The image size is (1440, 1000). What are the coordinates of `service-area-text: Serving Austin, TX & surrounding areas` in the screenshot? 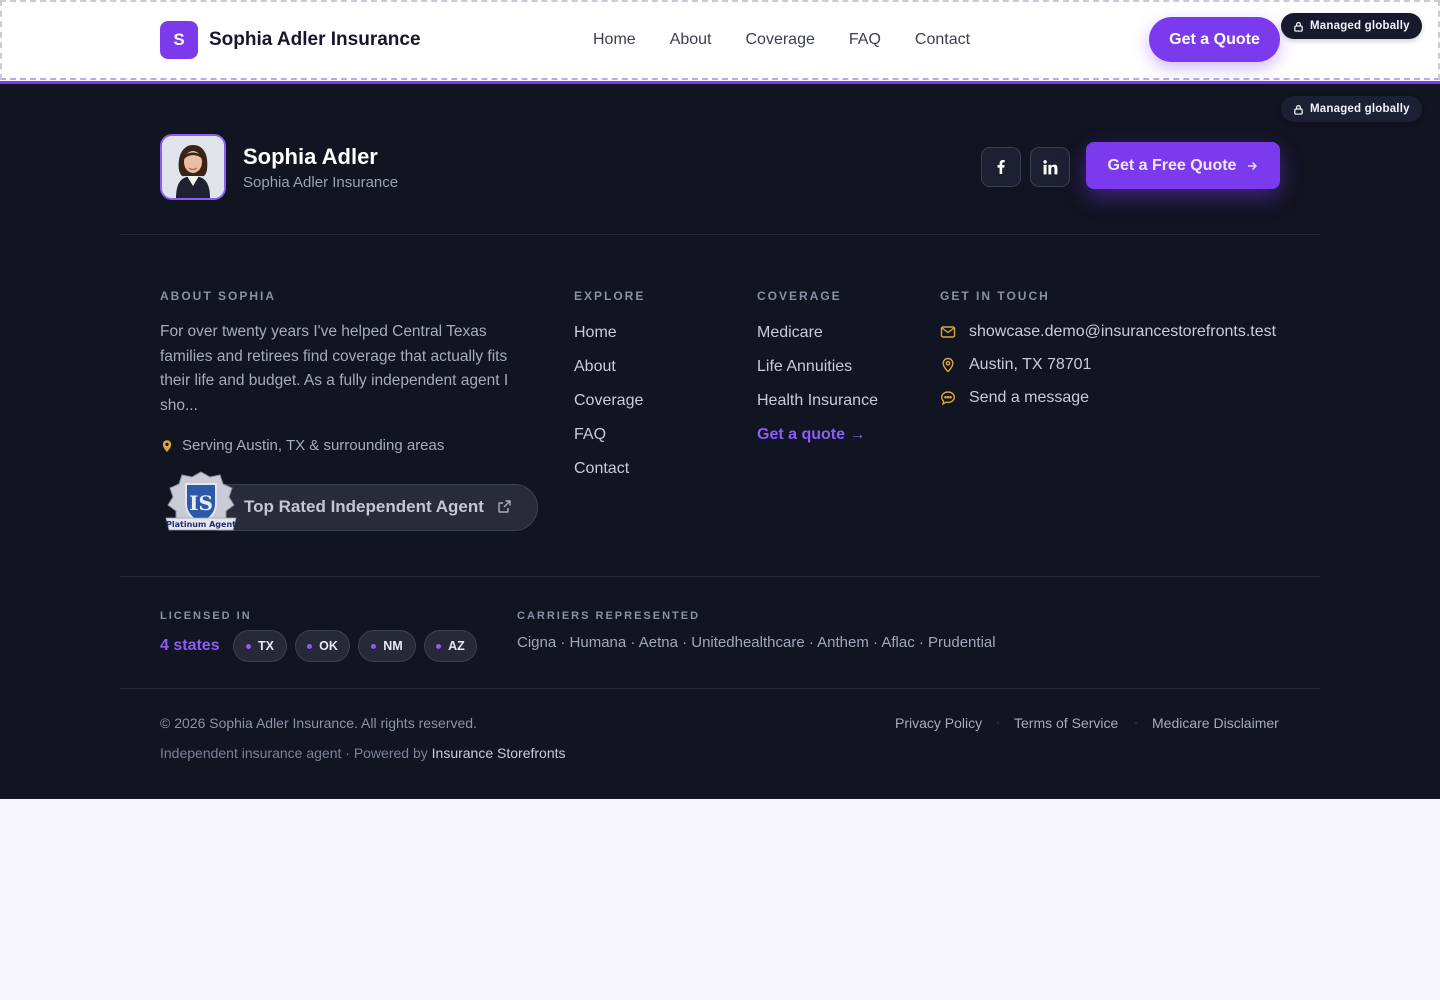 It's located at (313, 445).